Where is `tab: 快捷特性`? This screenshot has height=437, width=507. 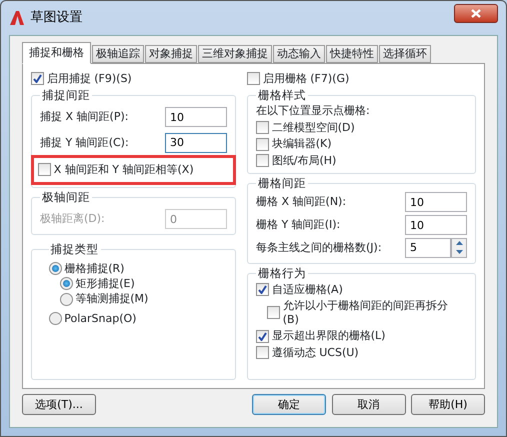 tab: 快捷特性 is located at coordinates (352, 53).